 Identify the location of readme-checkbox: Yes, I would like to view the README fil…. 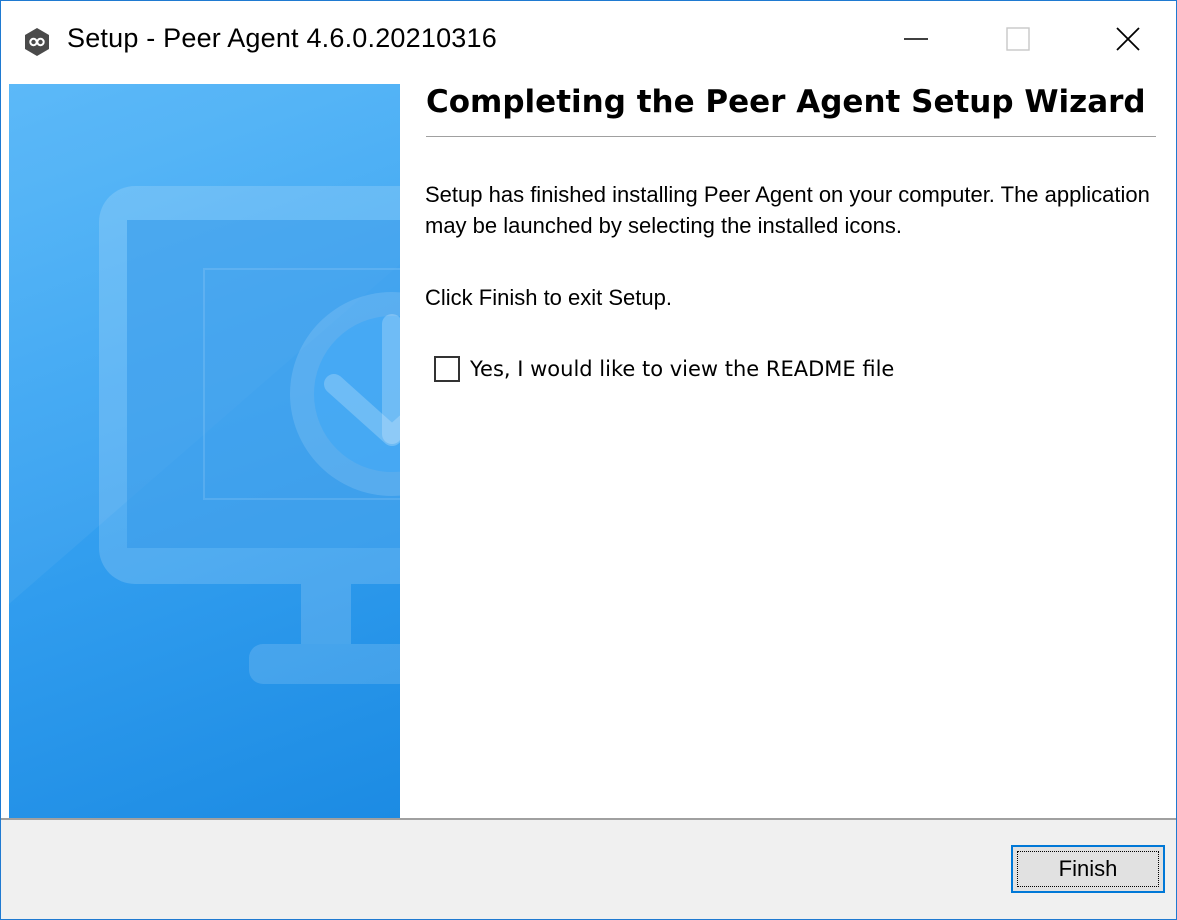
(664, 369).